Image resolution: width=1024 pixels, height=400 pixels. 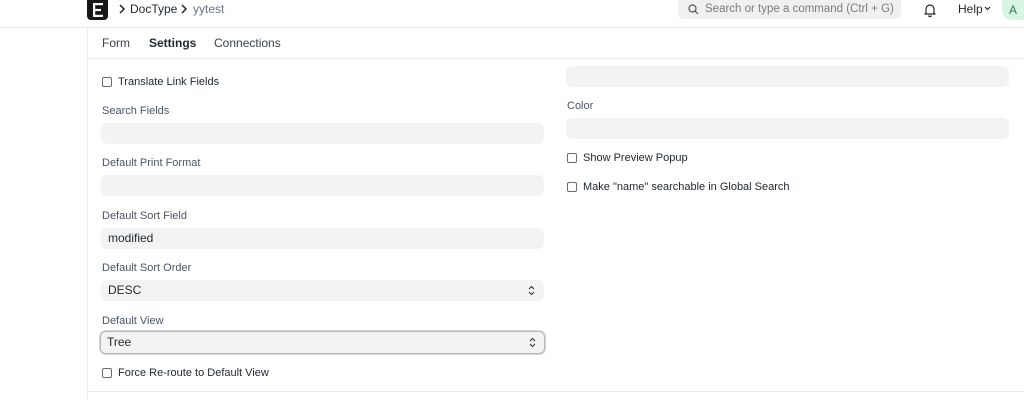 What do you see at coordinates (800, 9) in the screenshot?
I see `search-input` at bounding box center [800, 9].